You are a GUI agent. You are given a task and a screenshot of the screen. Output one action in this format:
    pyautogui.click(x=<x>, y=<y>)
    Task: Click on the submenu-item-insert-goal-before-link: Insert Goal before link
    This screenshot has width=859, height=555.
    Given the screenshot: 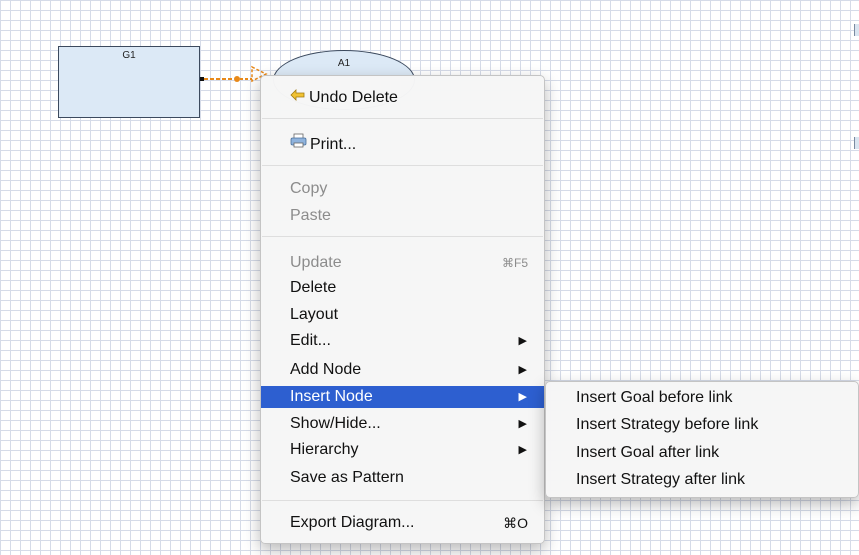 What is the action you would take?
    pyautogui.click(x=702, y=398)
    